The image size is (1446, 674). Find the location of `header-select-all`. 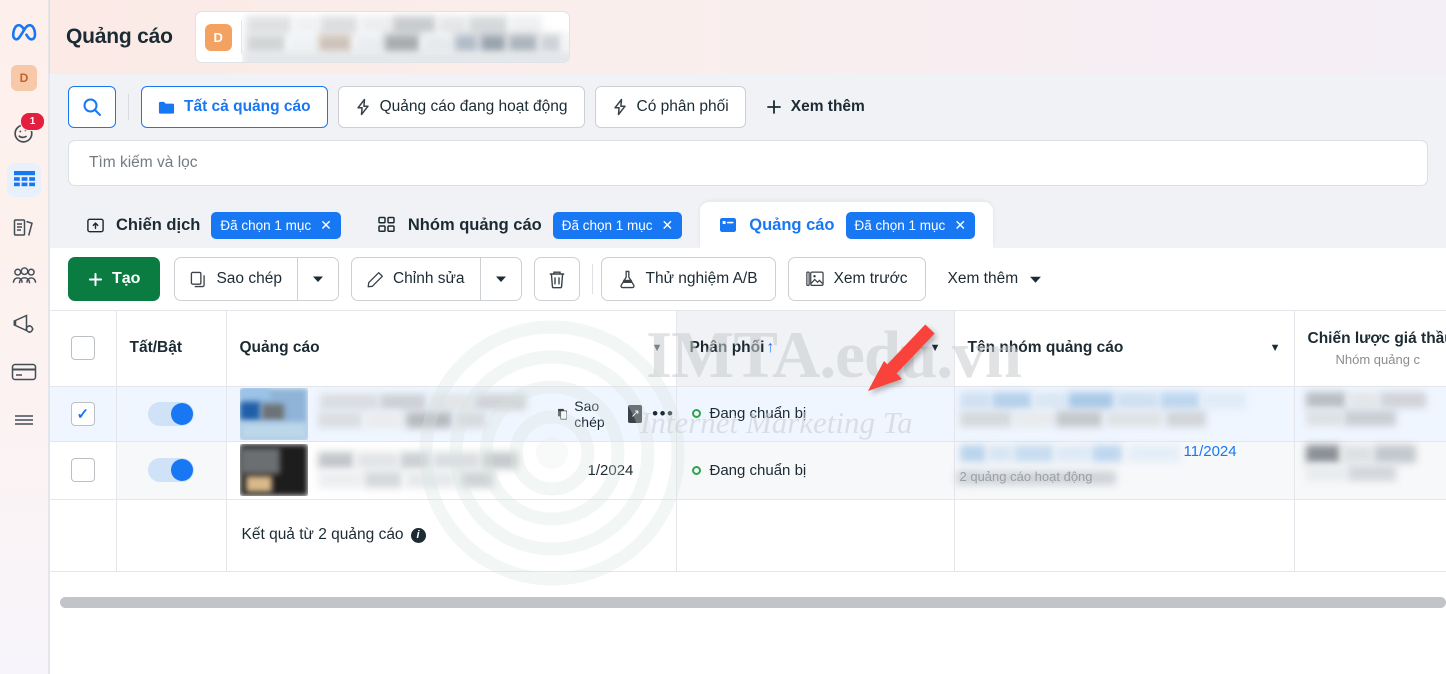

header-select-all is located at coordinates (83, 349).